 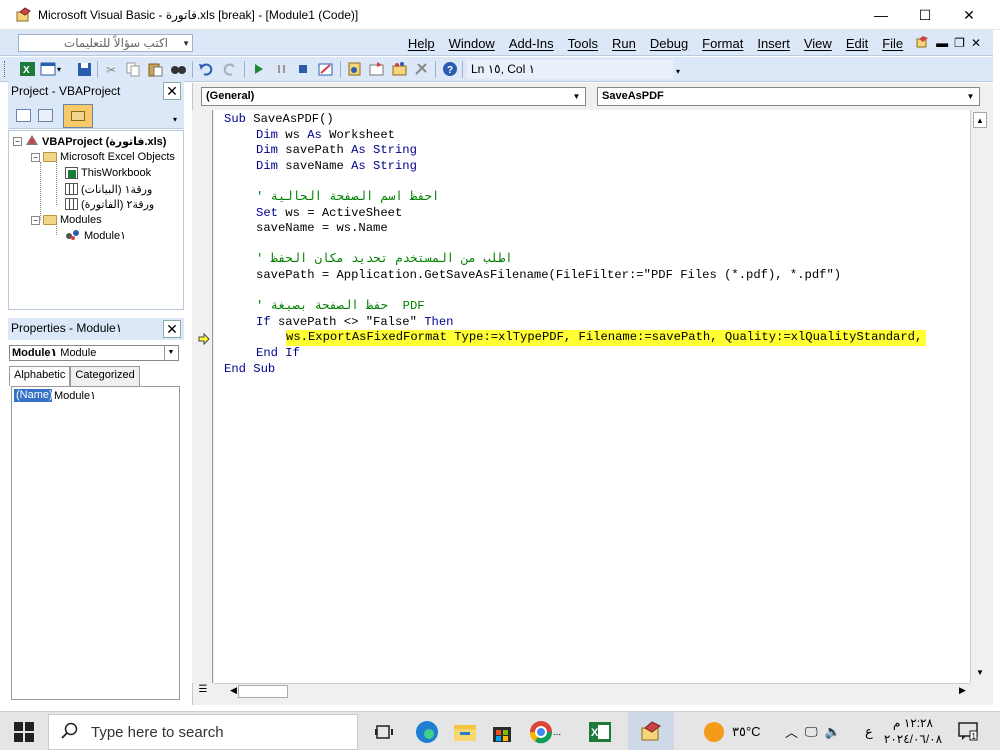 I want to click on mdi-restore-icon: ❐, so click(x=959, y=43).